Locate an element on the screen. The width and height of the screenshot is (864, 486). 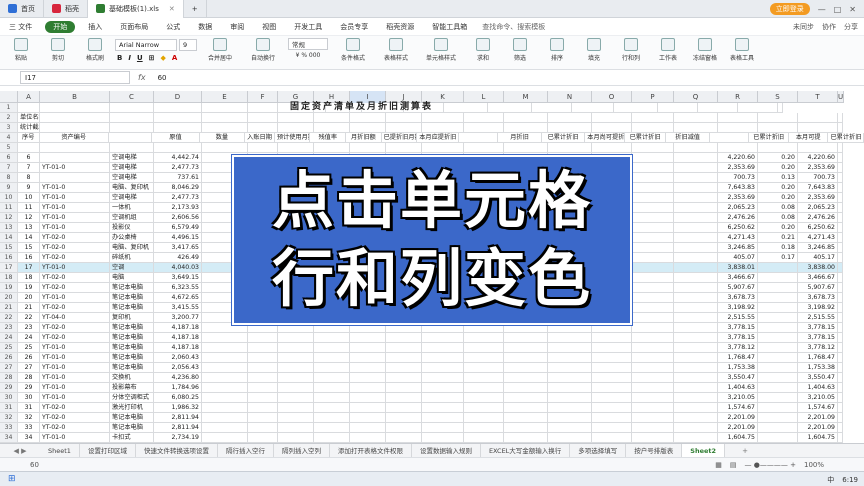
cell: 30 is located at coordinates (29, 398).